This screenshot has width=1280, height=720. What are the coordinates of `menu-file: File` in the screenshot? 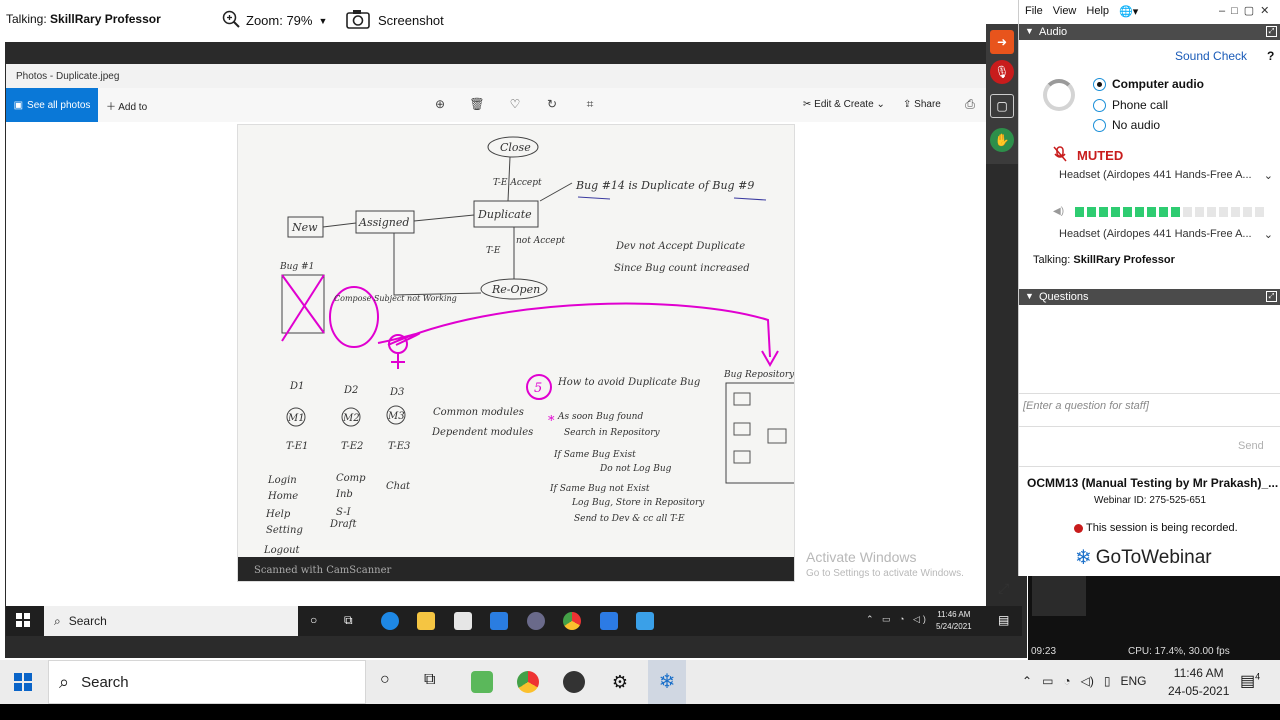 It's located at (1034, 11).